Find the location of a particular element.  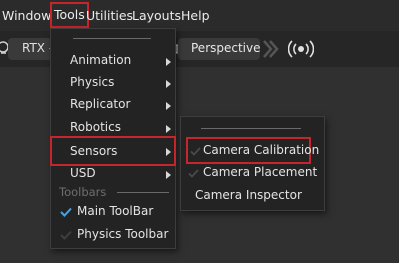

menu-item-sensors: Sensors is located at coordinates (113, 151).